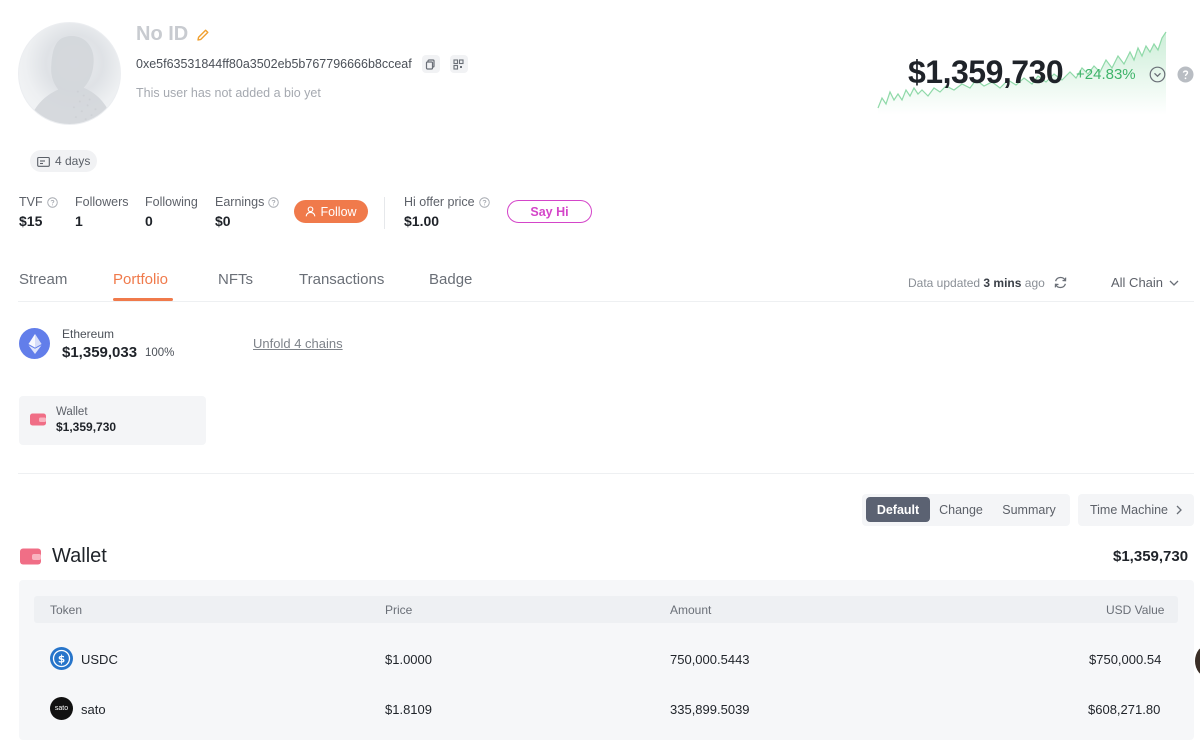 The height and width of the screenshot is (740, 1200). What do you see at coordinates (1029, 509) in the screenshot?
I see `view-summary-button: Summary` at bounding box center [1029, 509].